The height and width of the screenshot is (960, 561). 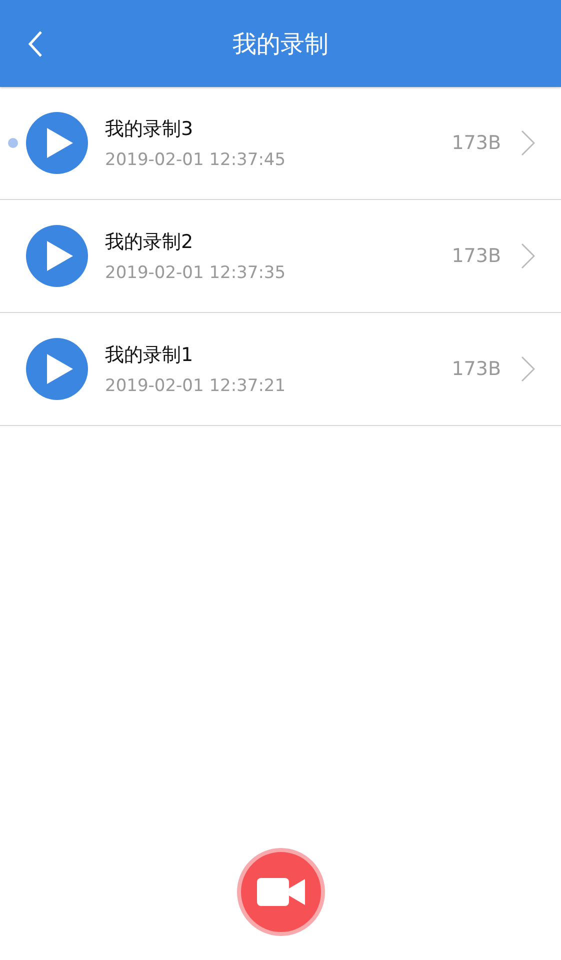 I want to click on page-title: 我的录制, so click(x=280, y=44).